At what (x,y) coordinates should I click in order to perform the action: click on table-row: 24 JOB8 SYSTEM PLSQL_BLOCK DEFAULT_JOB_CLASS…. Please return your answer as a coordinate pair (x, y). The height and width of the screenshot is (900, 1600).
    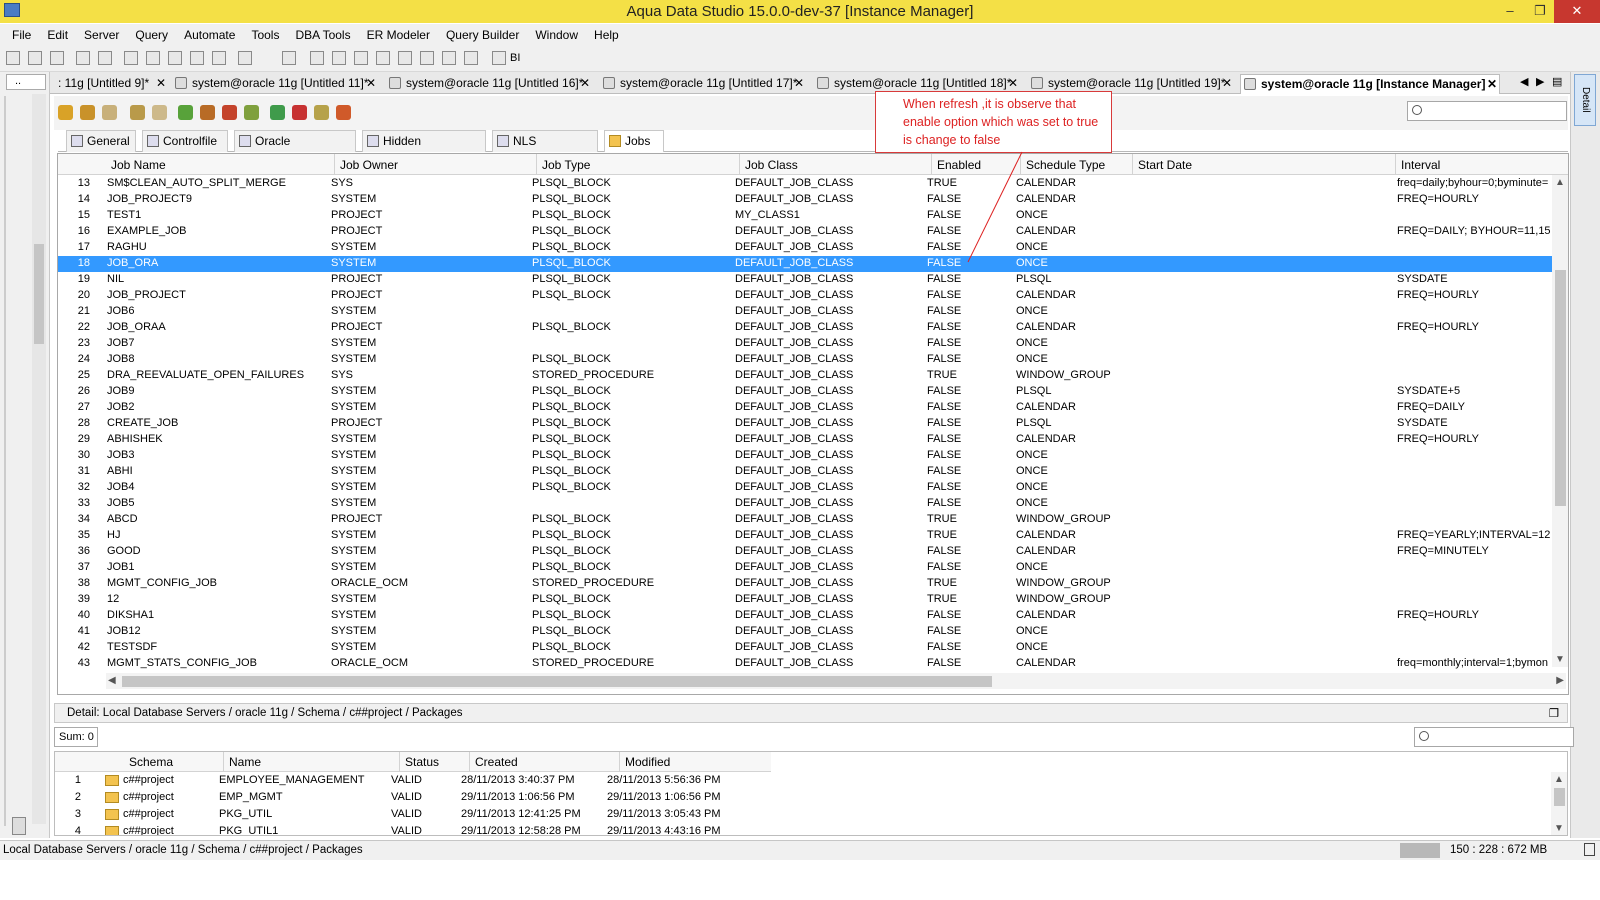
    Looking at the image, I should click on (806, 360).